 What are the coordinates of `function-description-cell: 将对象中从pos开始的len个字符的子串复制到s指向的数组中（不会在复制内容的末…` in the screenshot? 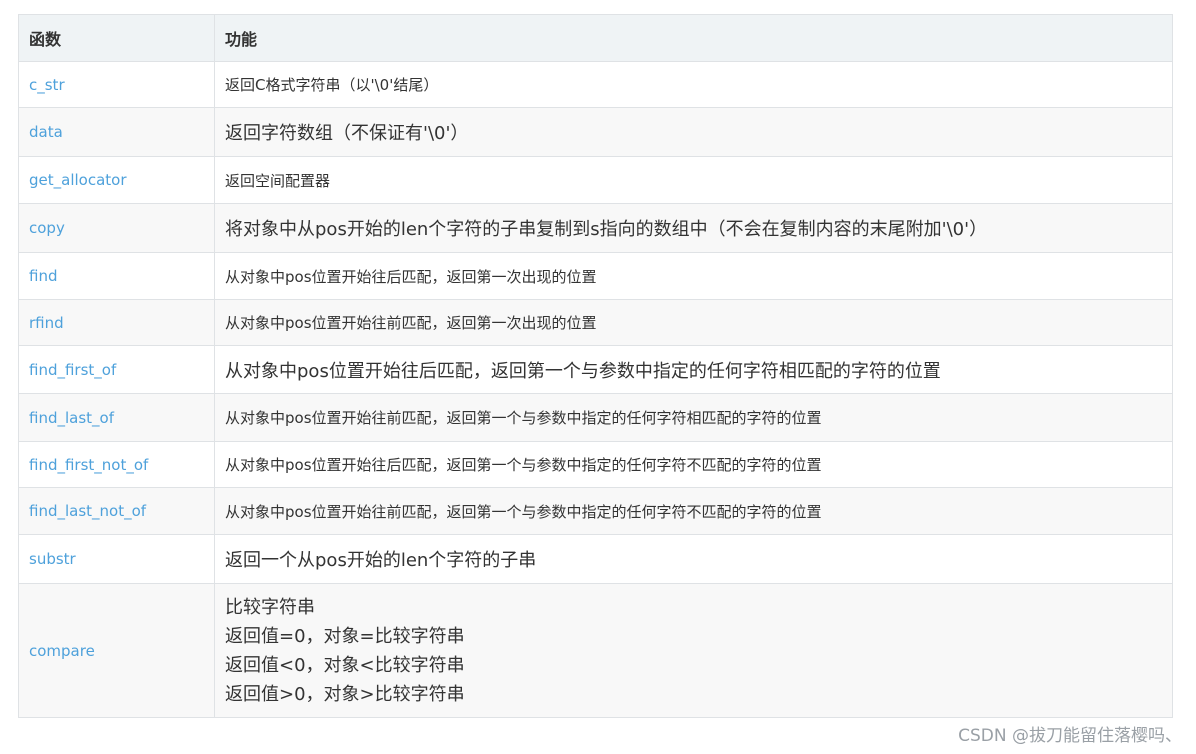 It's located at (693, 228).